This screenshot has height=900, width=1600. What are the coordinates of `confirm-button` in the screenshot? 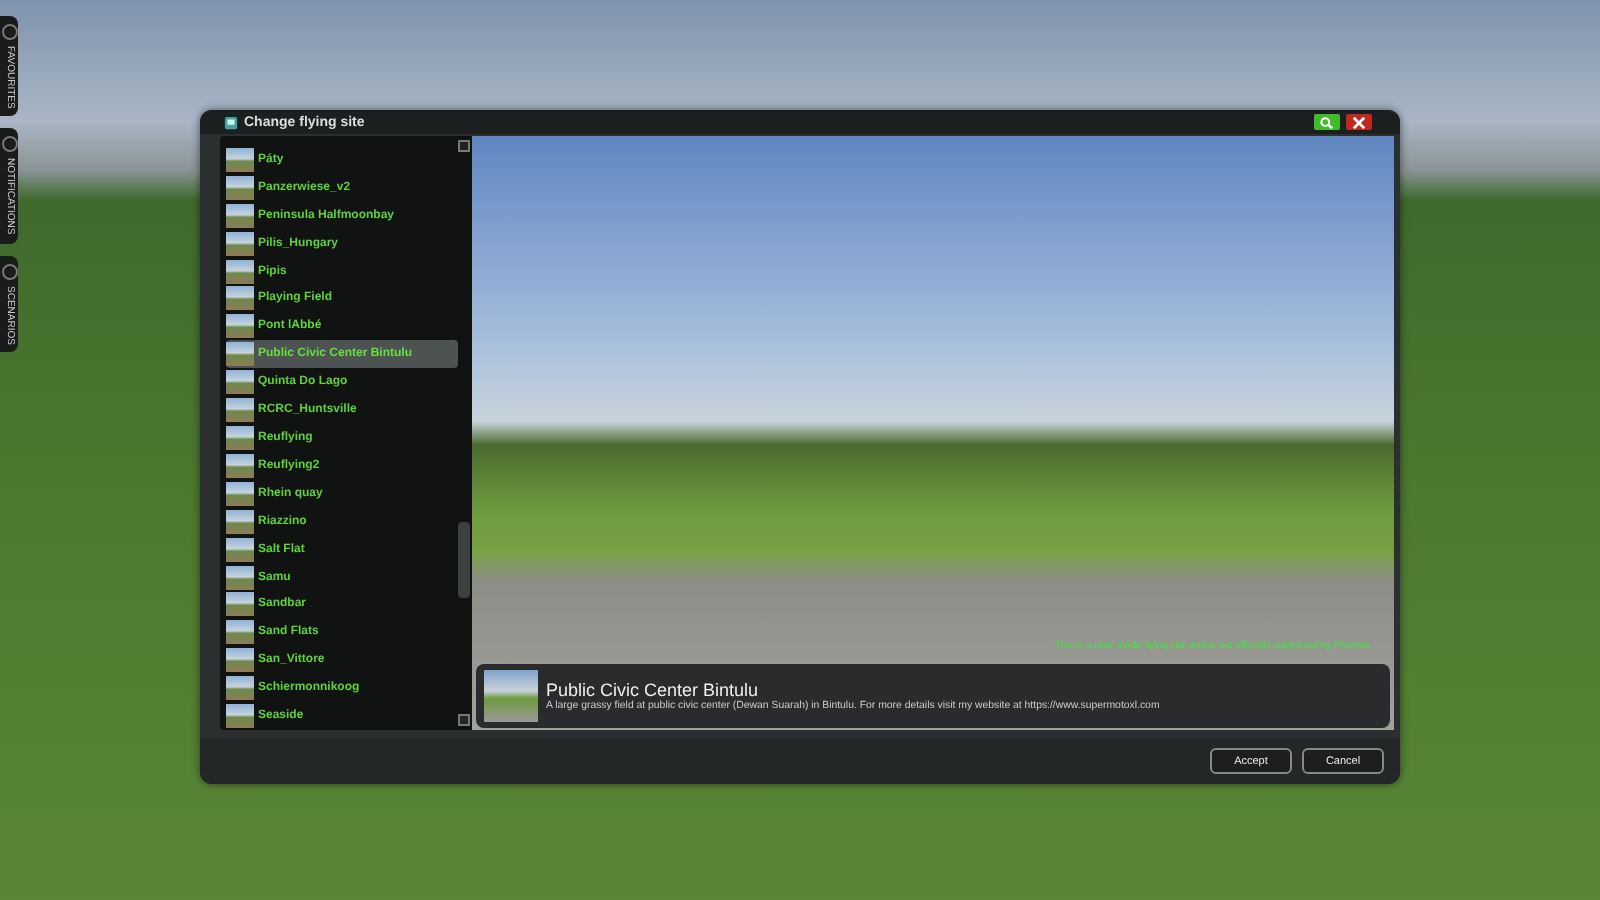 It's located at (1327, 122).